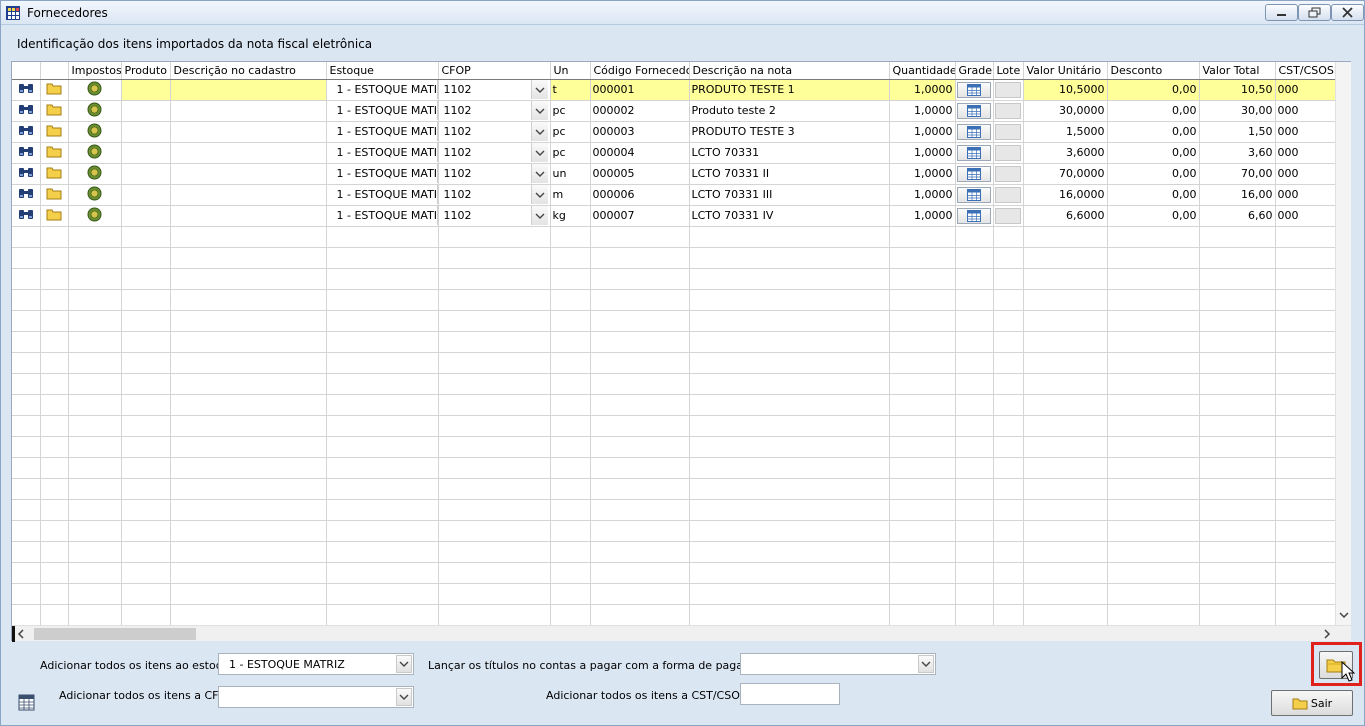  I want to click on cst-input, so click(790, 694).